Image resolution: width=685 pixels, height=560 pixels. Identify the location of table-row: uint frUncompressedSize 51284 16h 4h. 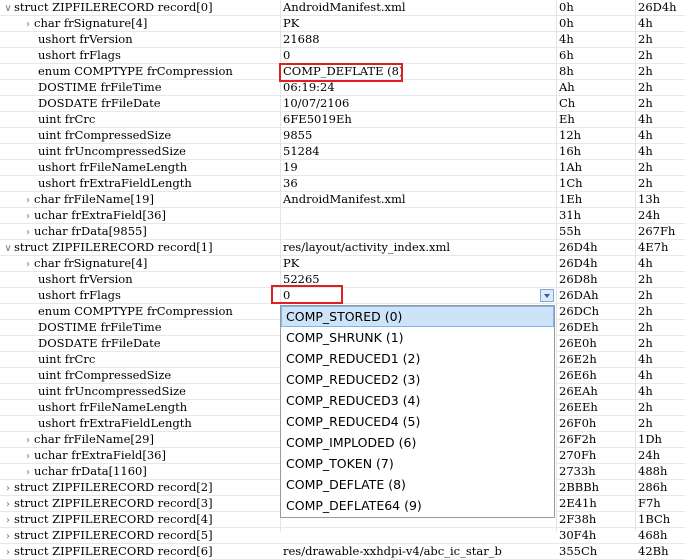
(342, 152).